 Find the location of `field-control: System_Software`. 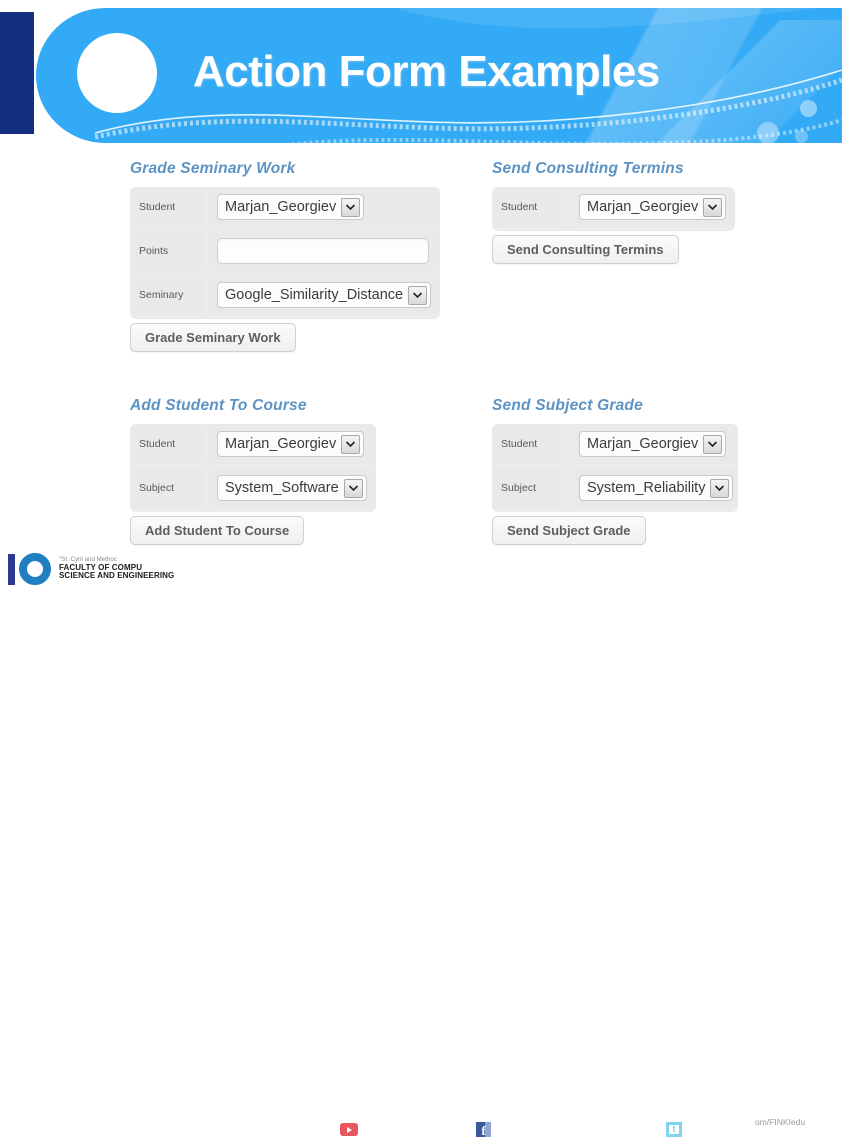

field-control: System_Software is located at coordinates (292, 488).